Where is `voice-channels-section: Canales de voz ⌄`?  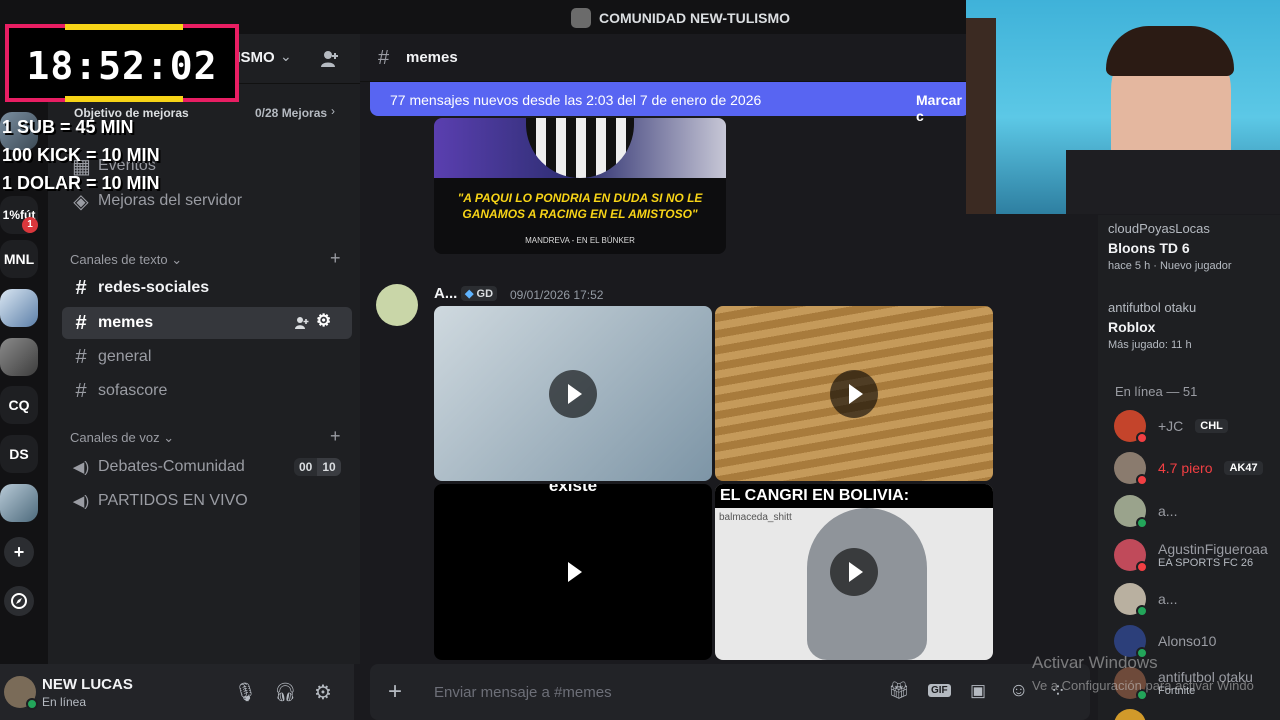 voice-channels-section: Canales de voz ⌄ is located at coordinates (122, 438).